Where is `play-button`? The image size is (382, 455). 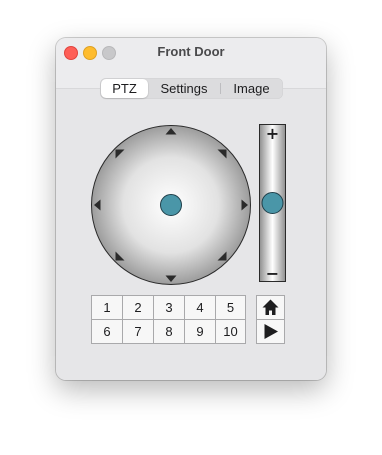
play-button is located at coordinates (270, 331).